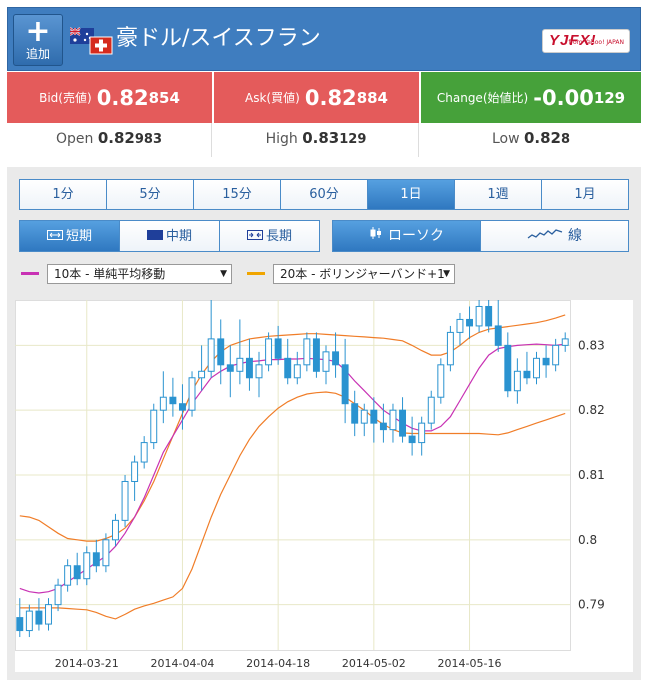 This screenshot has width=646, height=687. I want to click on change-quote: Change(始値比) -0.00129, so click(531, 97).